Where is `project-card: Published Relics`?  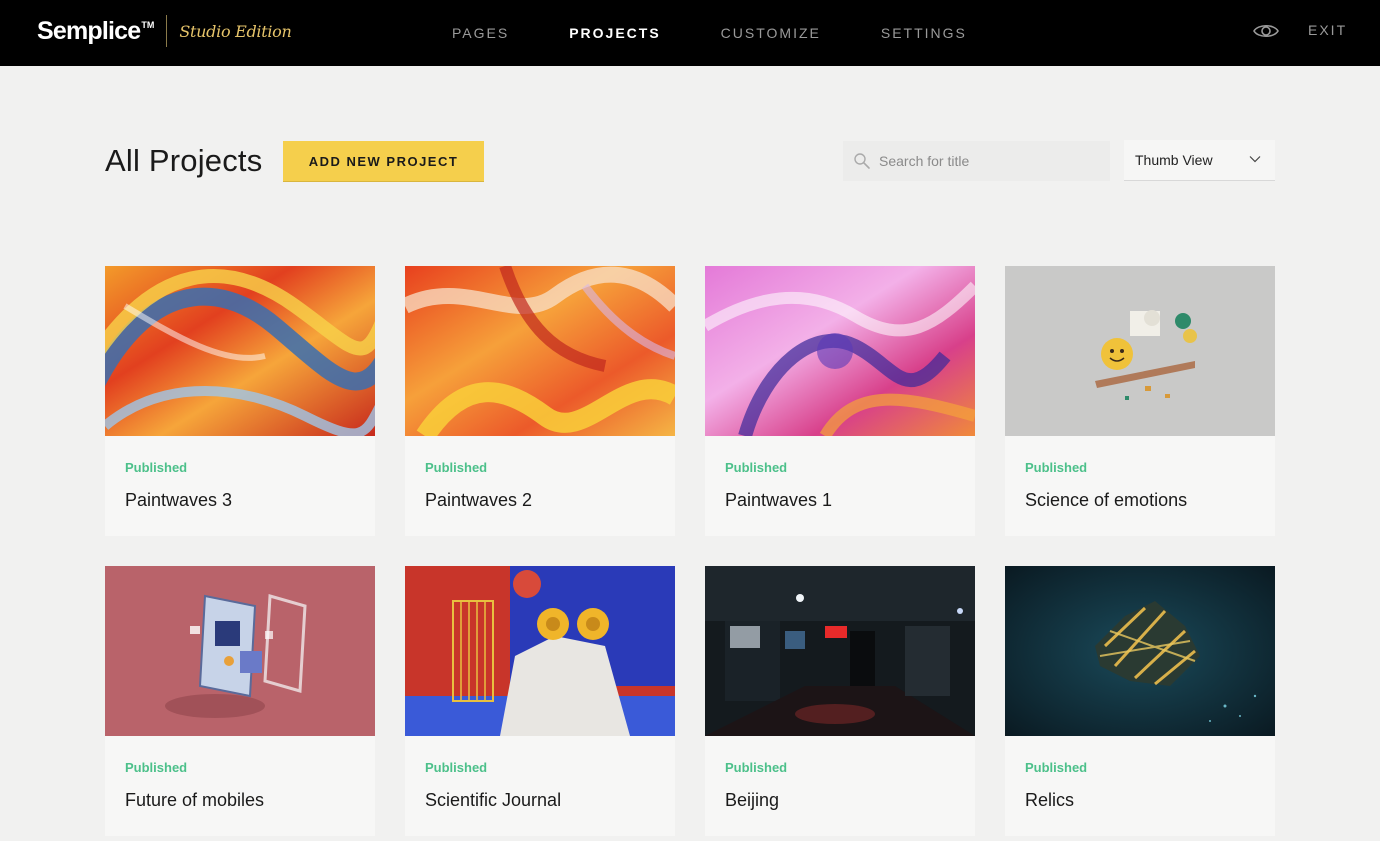 project-card: Published Relics is located at coordinates (1140, 701).